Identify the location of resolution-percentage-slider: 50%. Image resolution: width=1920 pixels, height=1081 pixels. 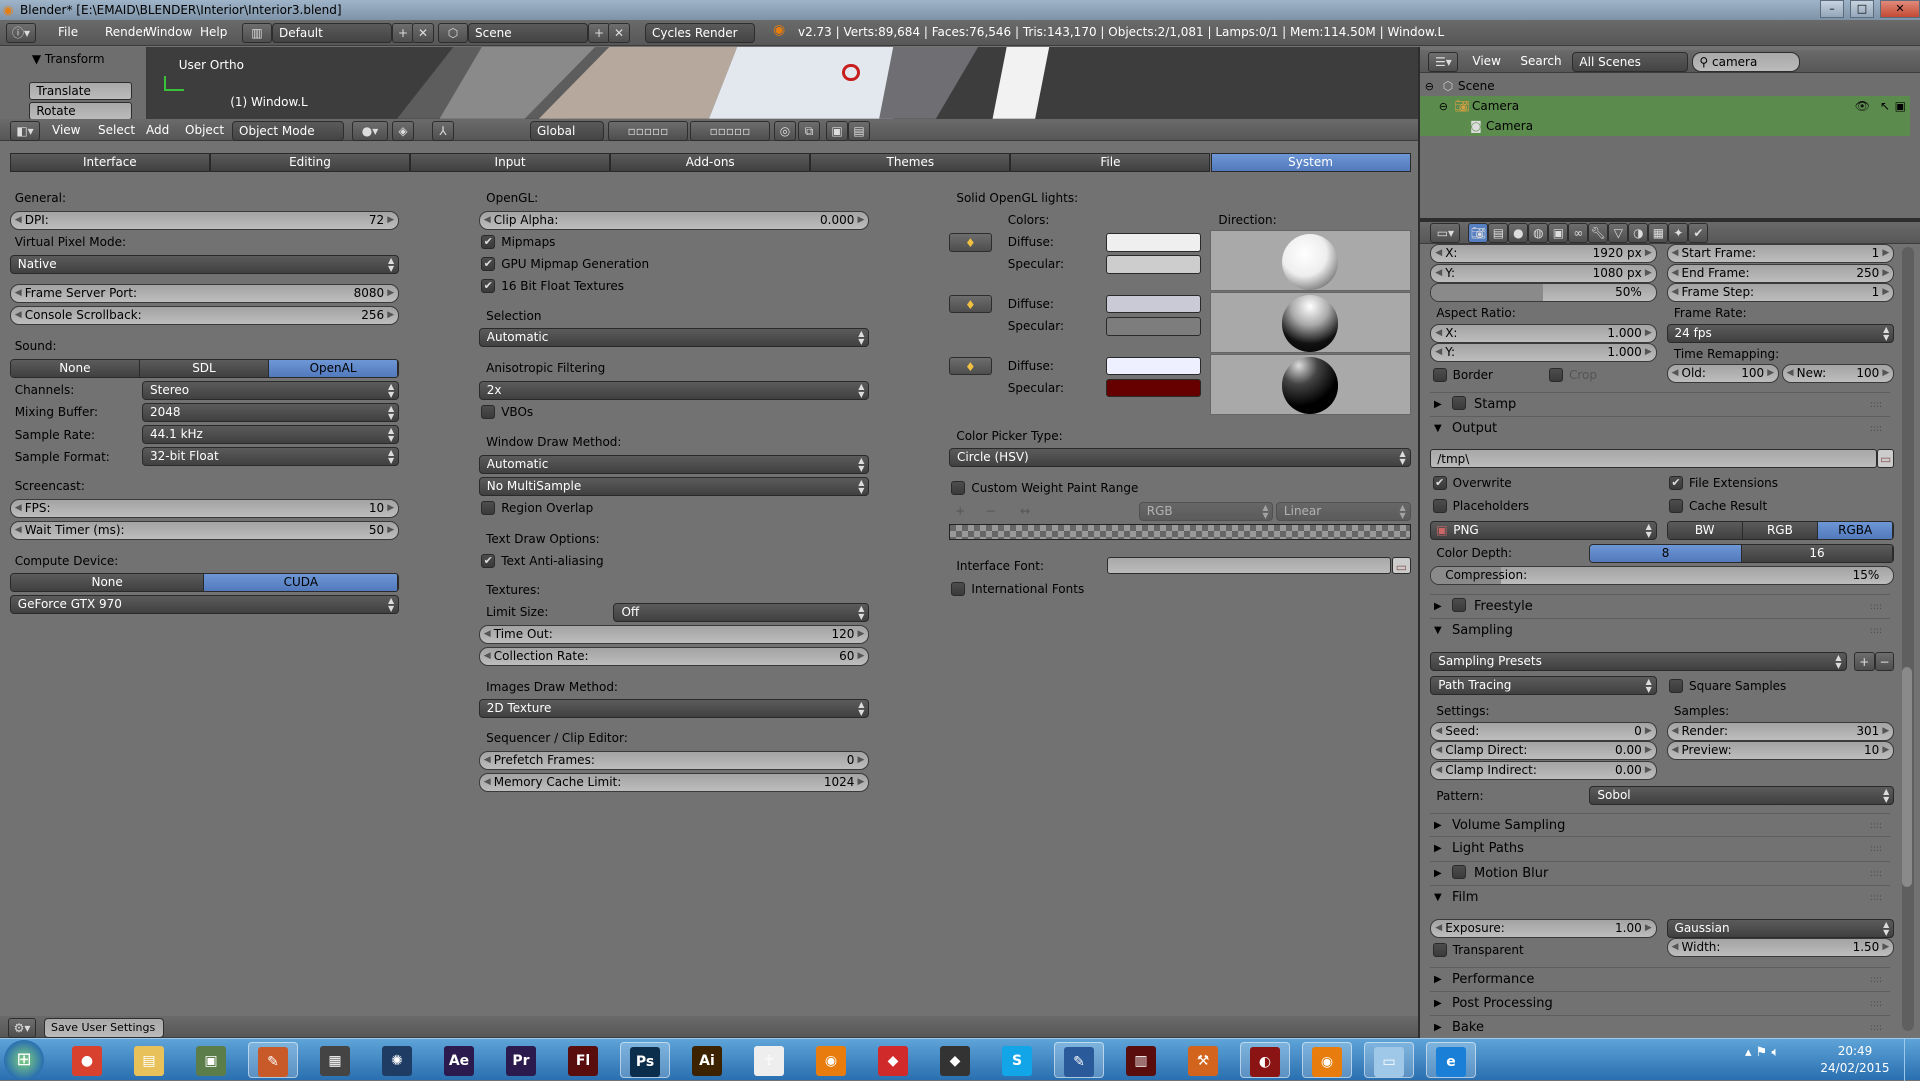
(1543, 293).